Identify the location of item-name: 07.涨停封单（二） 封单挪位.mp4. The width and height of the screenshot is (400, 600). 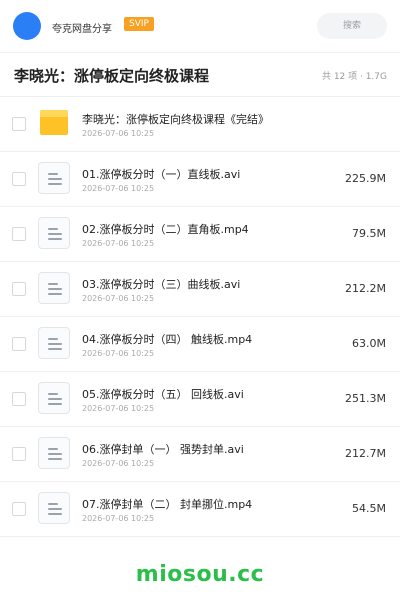
(167, 504).